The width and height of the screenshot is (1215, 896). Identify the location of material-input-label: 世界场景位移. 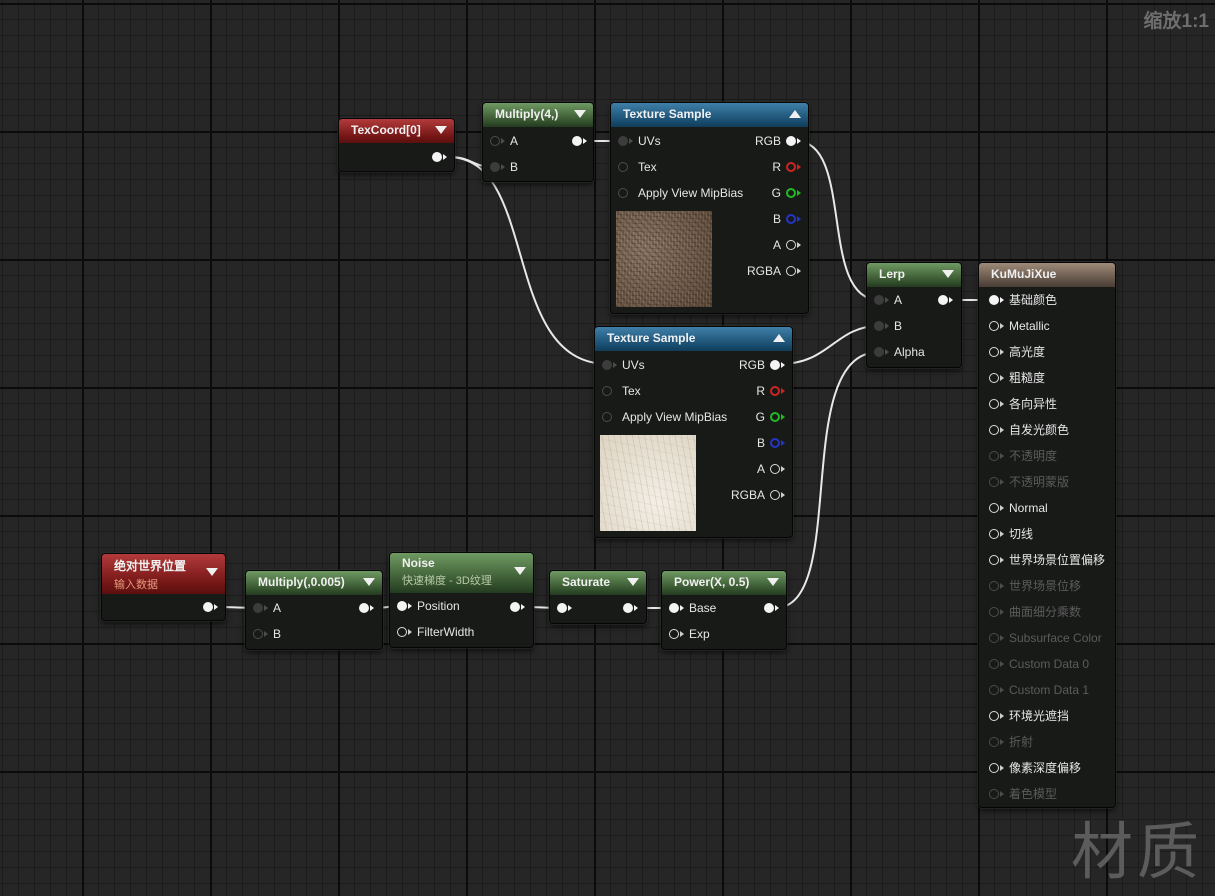
(1045, 586).